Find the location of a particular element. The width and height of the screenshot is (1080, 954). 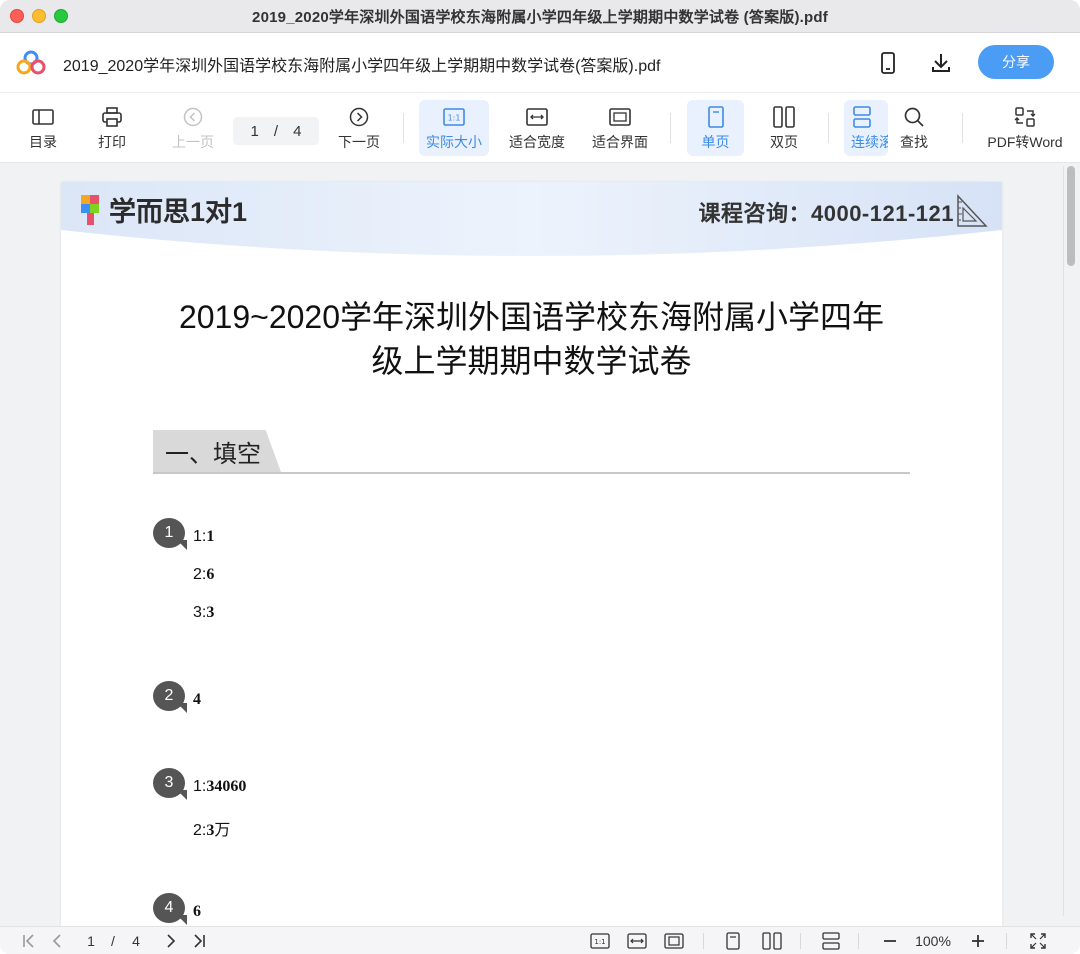

mobile-icon is located at coordinates (888, 63).